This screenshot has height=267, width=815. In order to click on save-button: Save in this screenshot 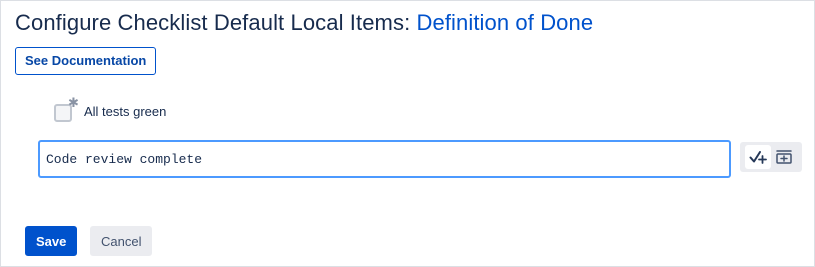, I will do `click(51, 241)`.